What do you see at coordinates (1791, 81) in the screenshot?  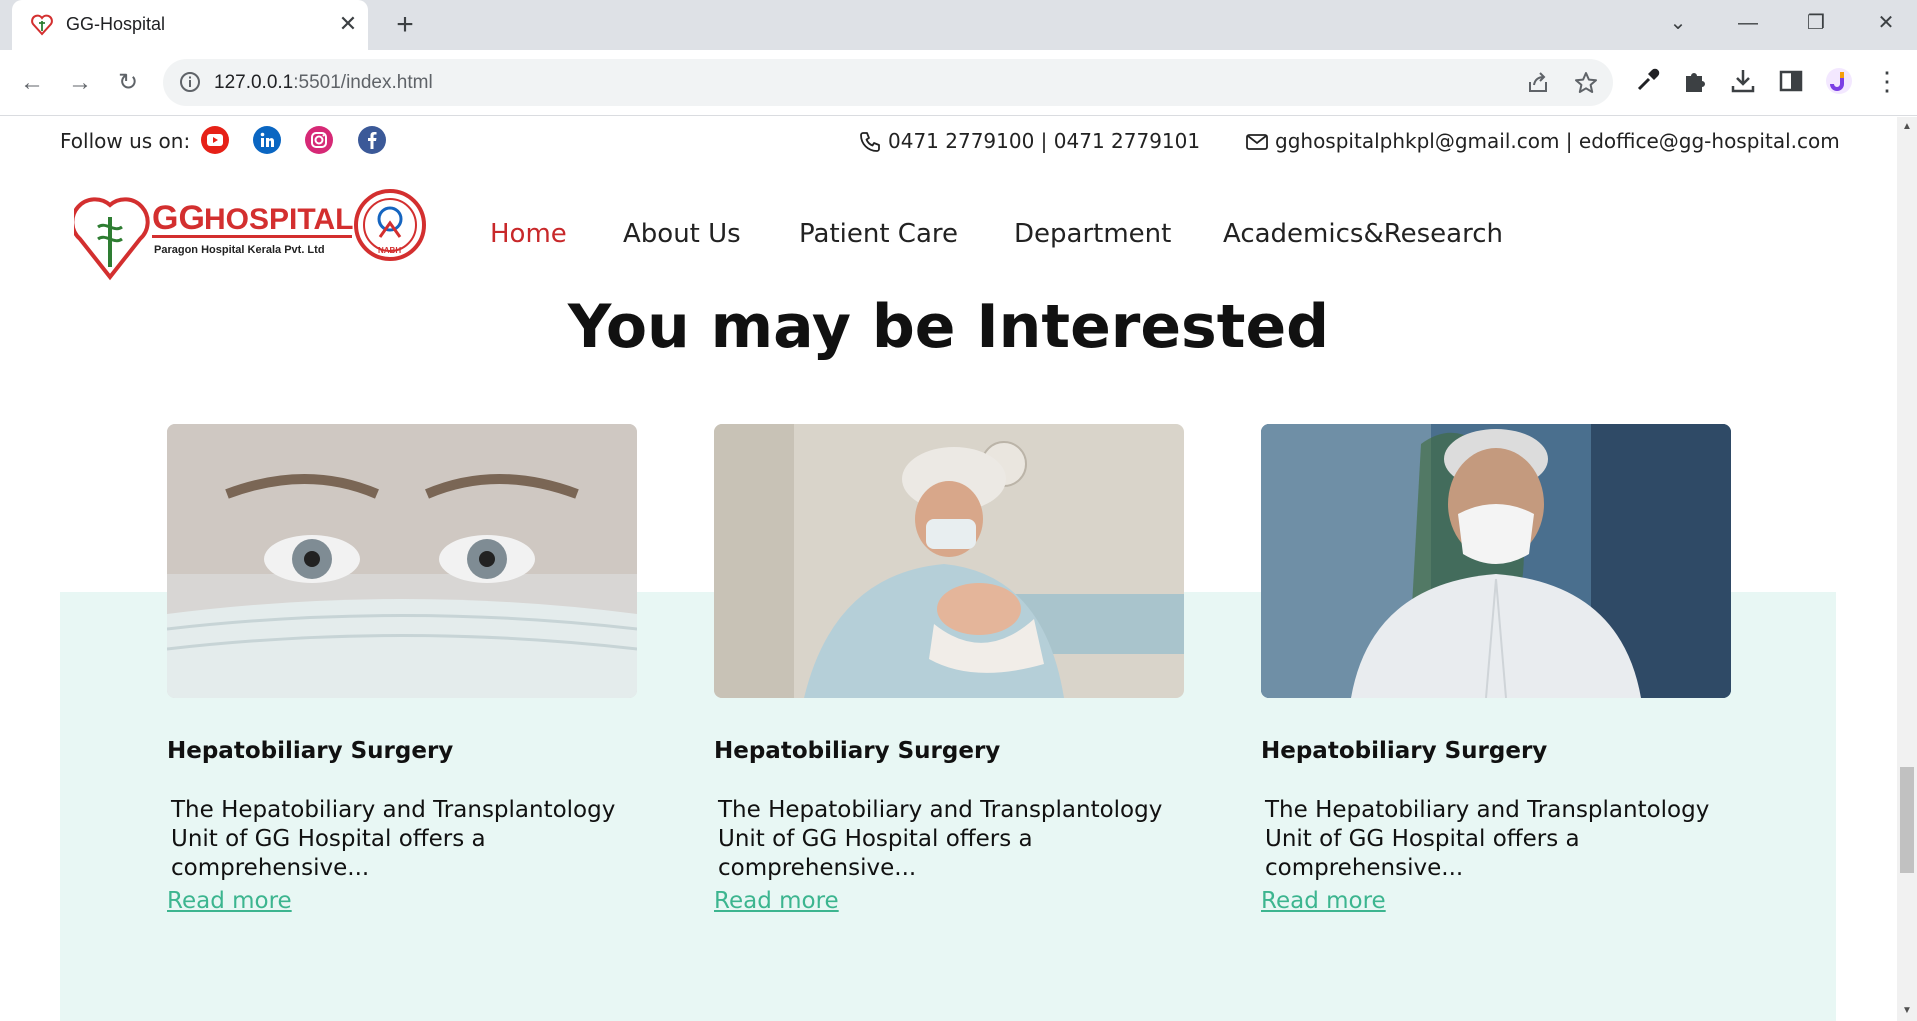 I see `side-panel-icon` at bounding box center [1791, 81].